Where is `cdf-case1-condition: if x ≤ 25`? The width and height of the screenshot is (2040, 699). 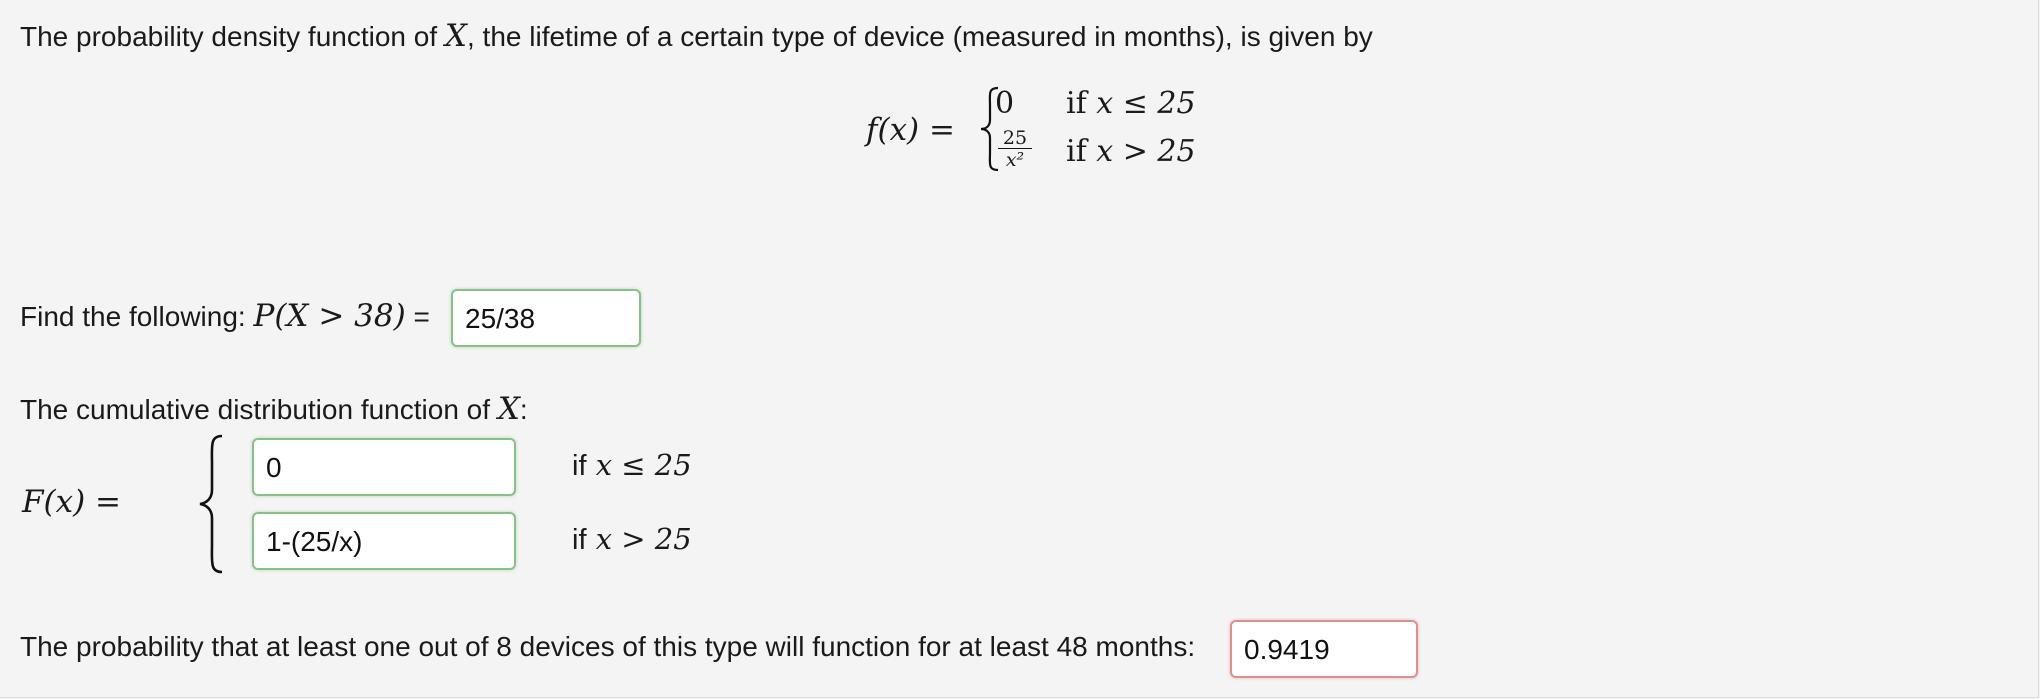 cdf-case1-condition: if x ≤ 25 is located at coordinates (632, 465).